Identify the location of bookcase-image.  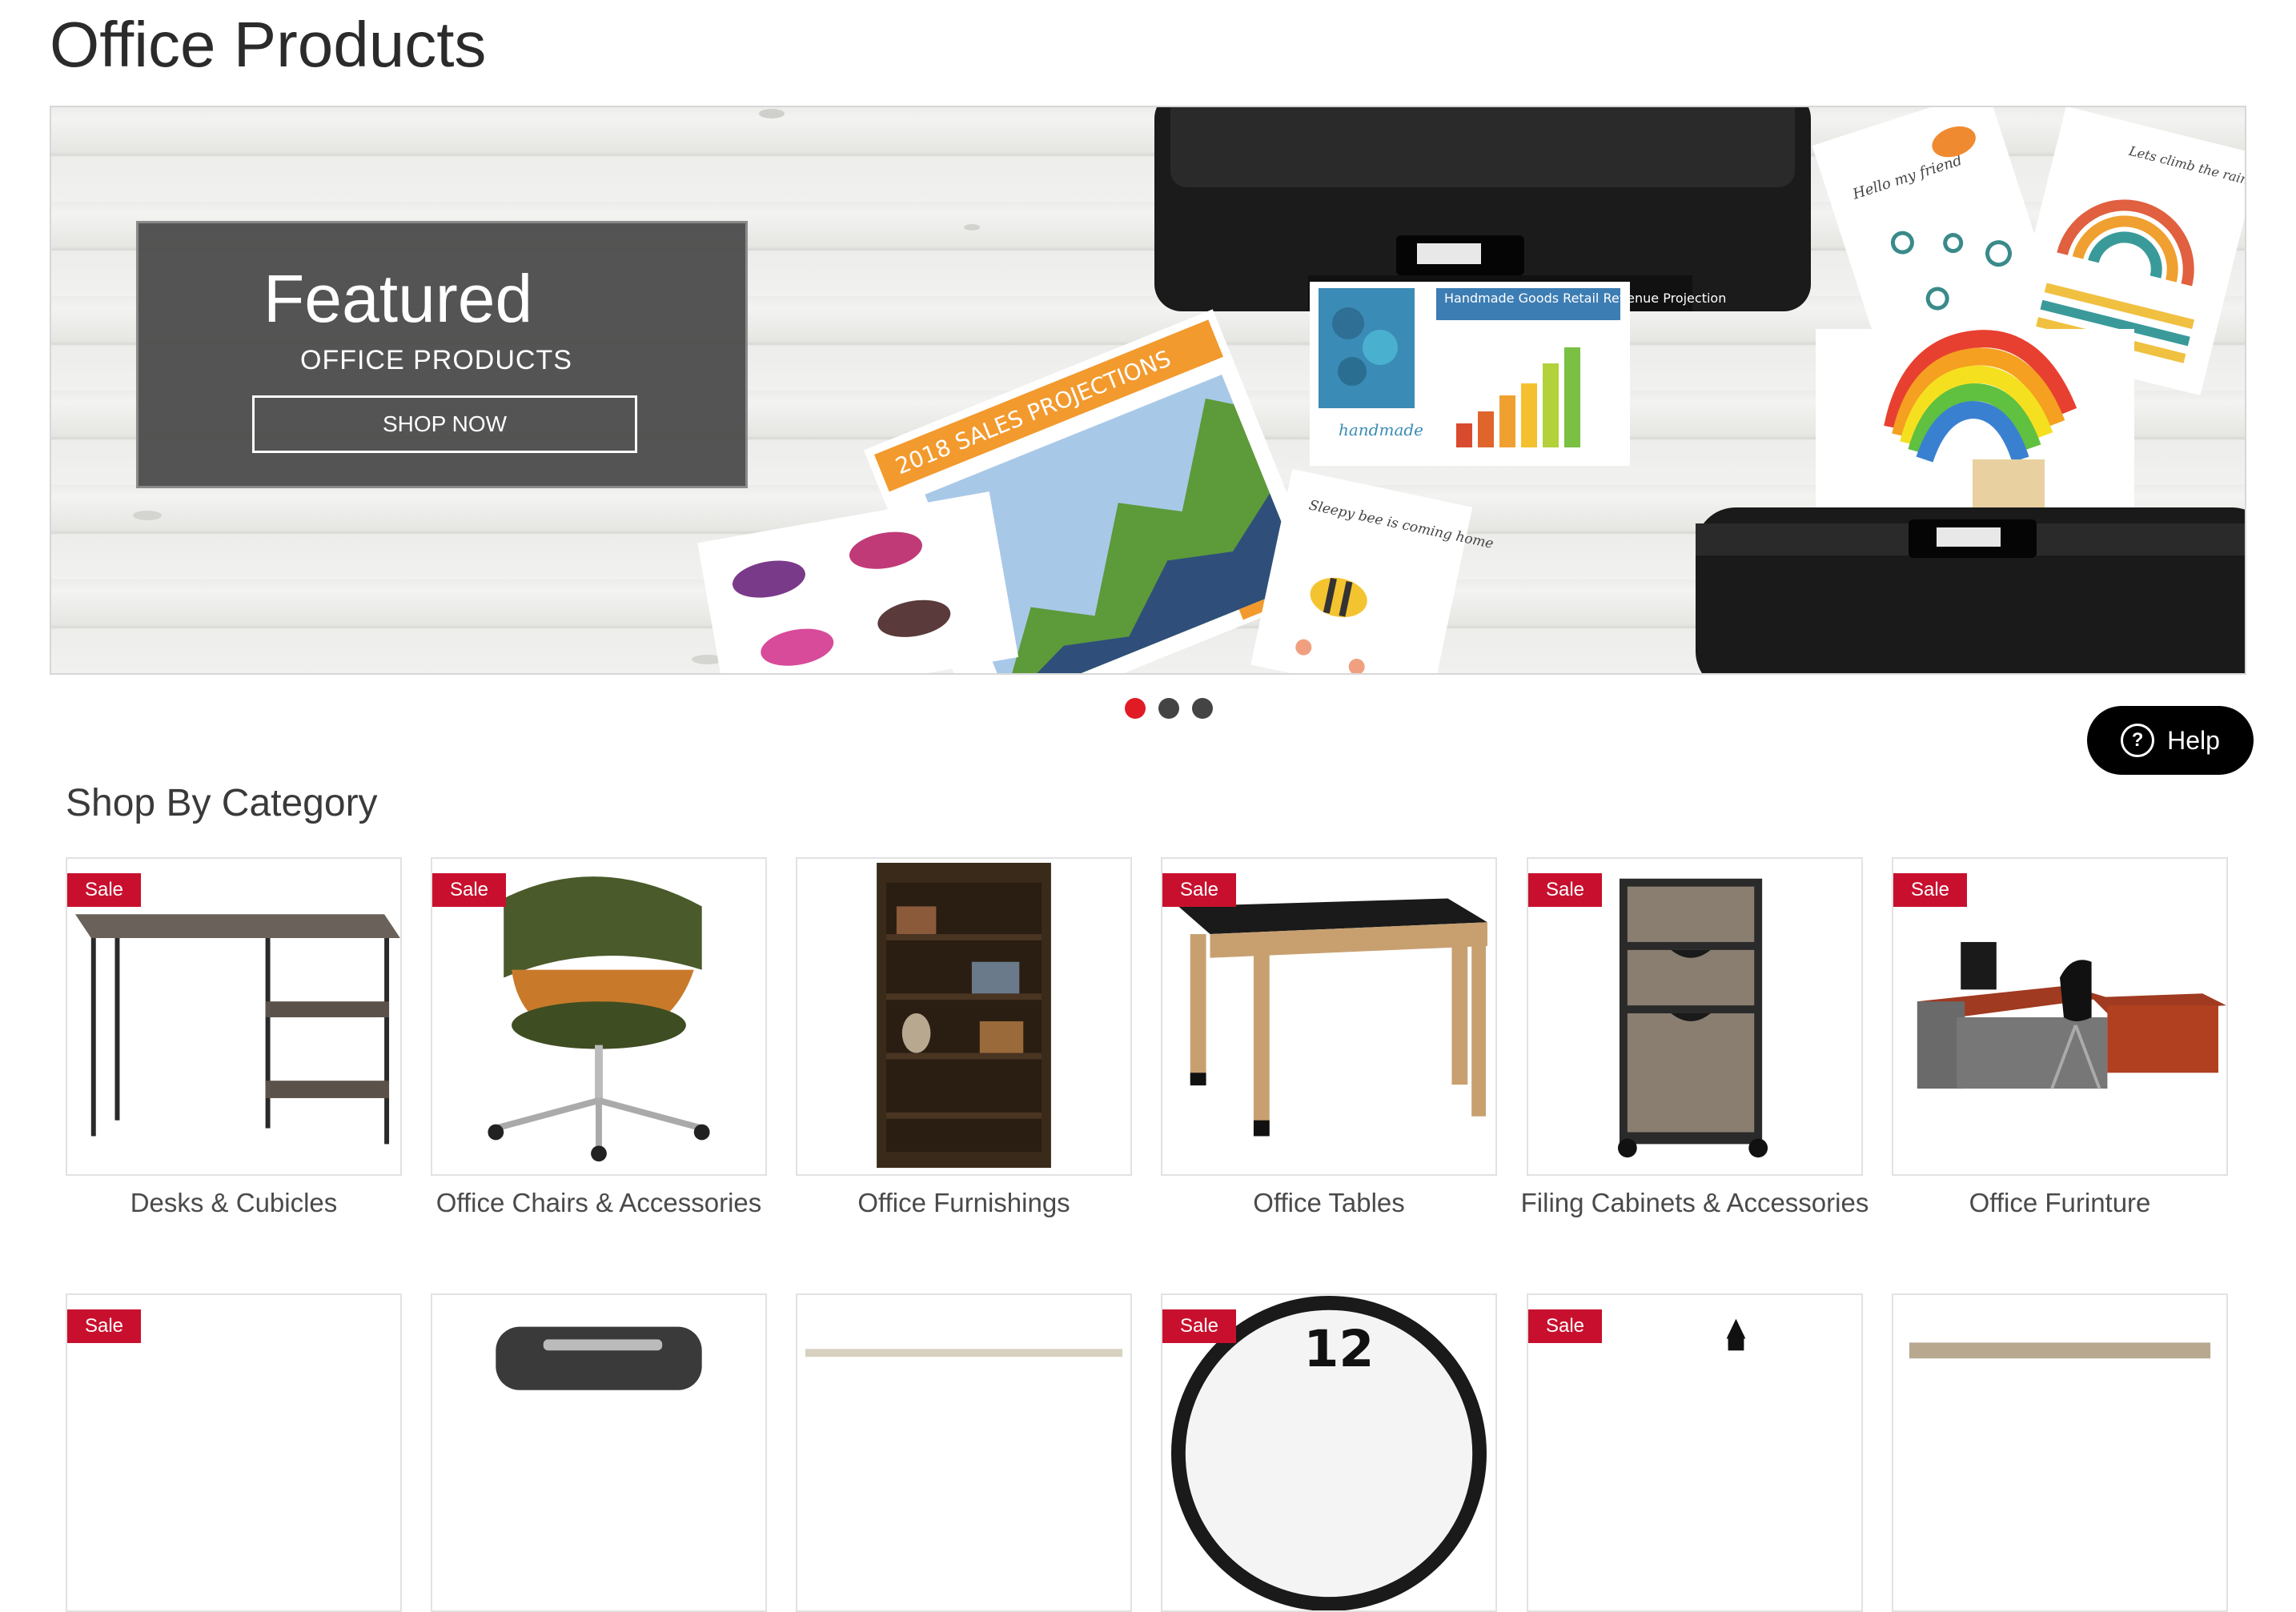
(964, 1015).